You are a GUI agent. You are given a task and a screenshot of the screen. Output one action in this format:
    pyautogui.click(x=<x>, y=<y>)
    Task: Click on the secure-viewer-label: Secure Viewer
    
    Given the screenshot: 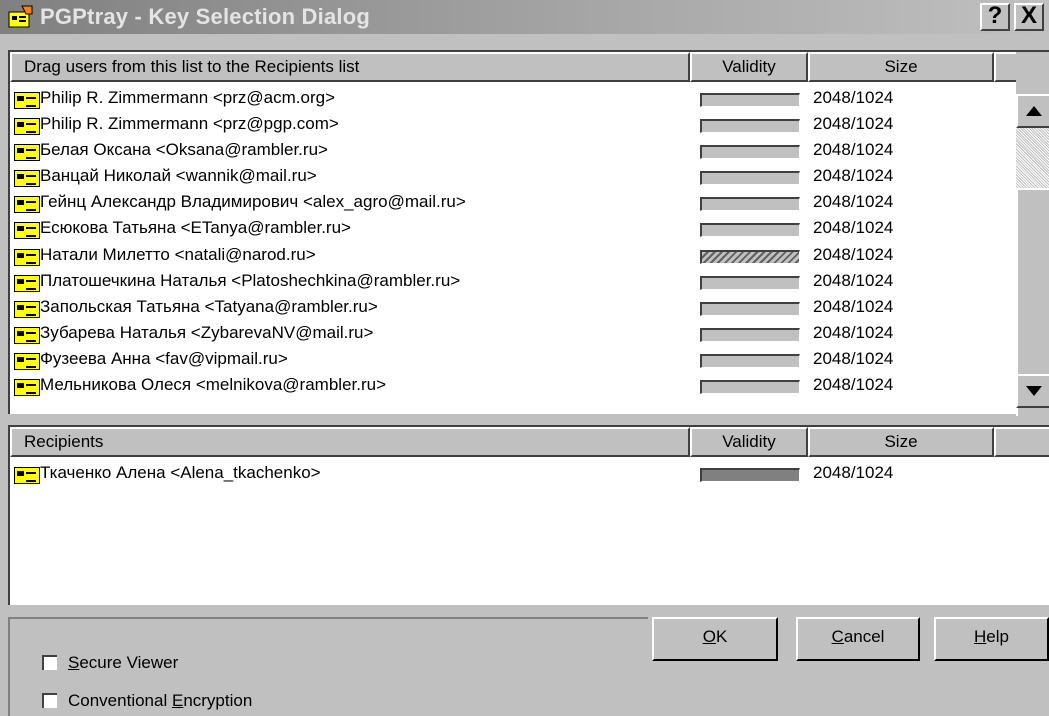 What is the action you would take?
    pyautogui.click(x=123, y=662)
    